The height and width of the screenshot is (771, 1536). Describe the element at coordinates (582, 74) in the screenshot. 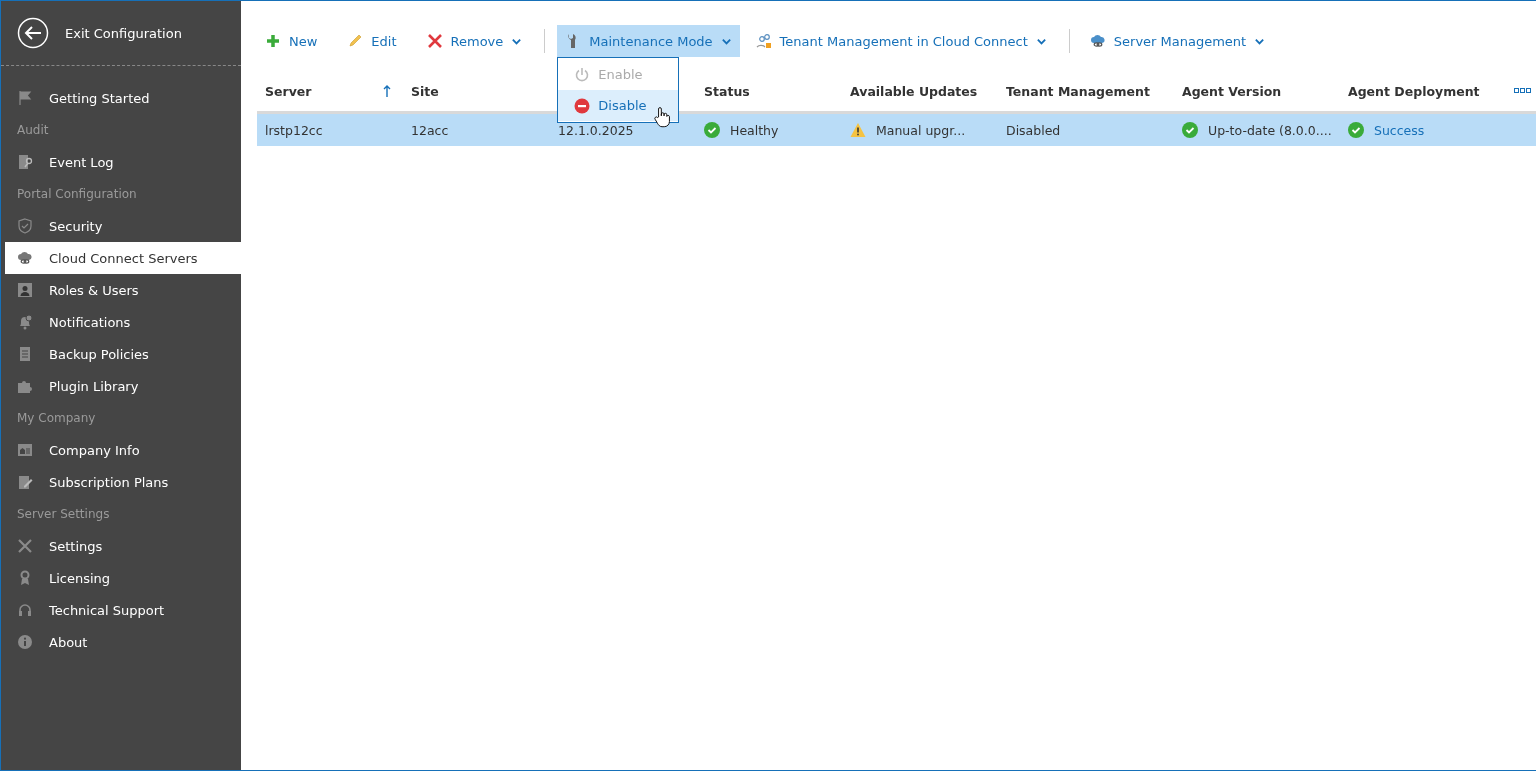

I see `power-icon` at that location.